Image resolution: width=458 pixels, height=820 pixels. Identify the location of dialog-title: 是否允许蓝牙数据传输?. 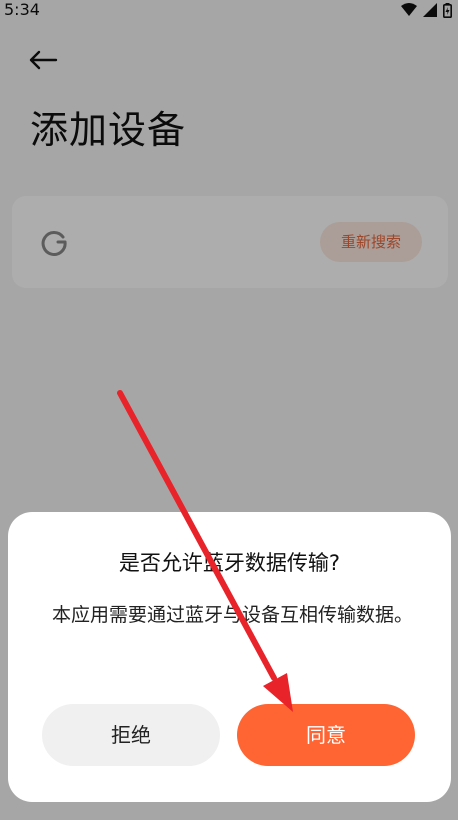
(229, 563).